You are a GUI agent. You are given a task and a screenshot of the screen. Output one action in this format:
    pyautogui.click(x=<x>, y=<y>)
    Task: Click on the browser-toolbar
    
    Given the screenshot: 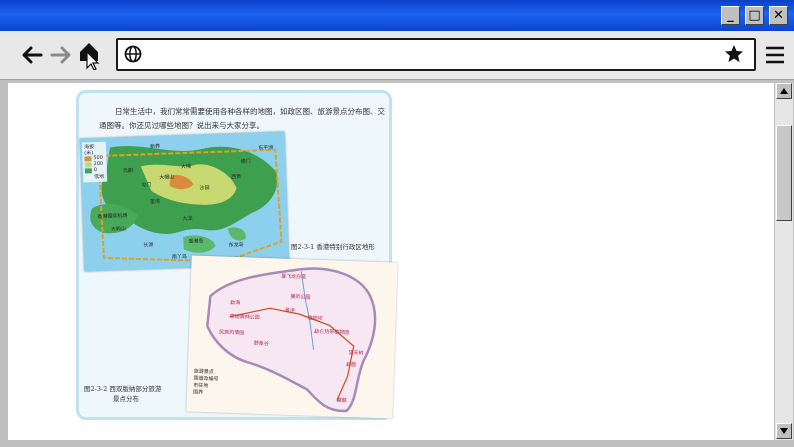 What is the action you would take?
    pyautogui.click(x=397, y=55)
    